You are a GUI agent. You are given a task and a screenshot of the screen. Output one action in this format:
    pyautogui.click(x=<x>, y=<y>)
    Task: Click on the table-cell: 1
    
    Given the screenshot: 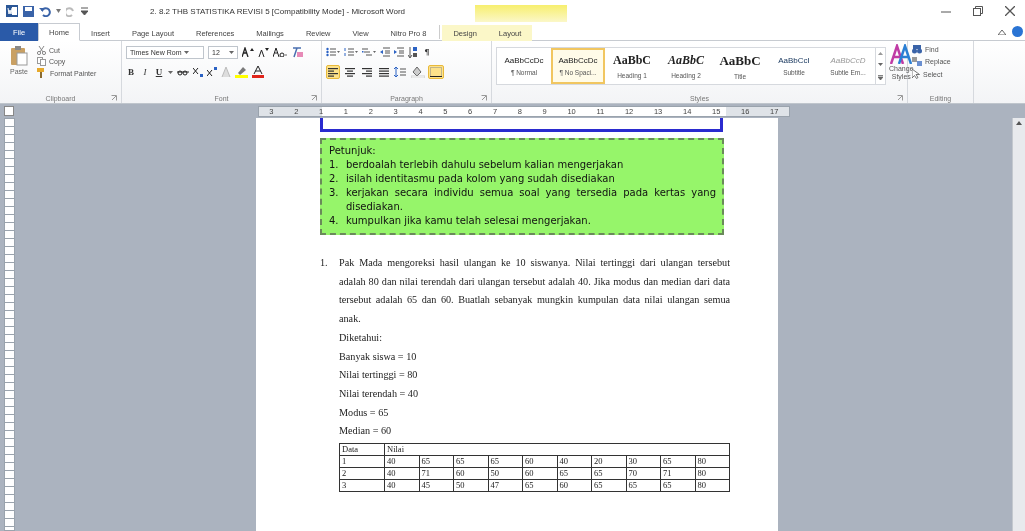 What is the action you would take?
    pyautogui.click(x=362, y=461)
    